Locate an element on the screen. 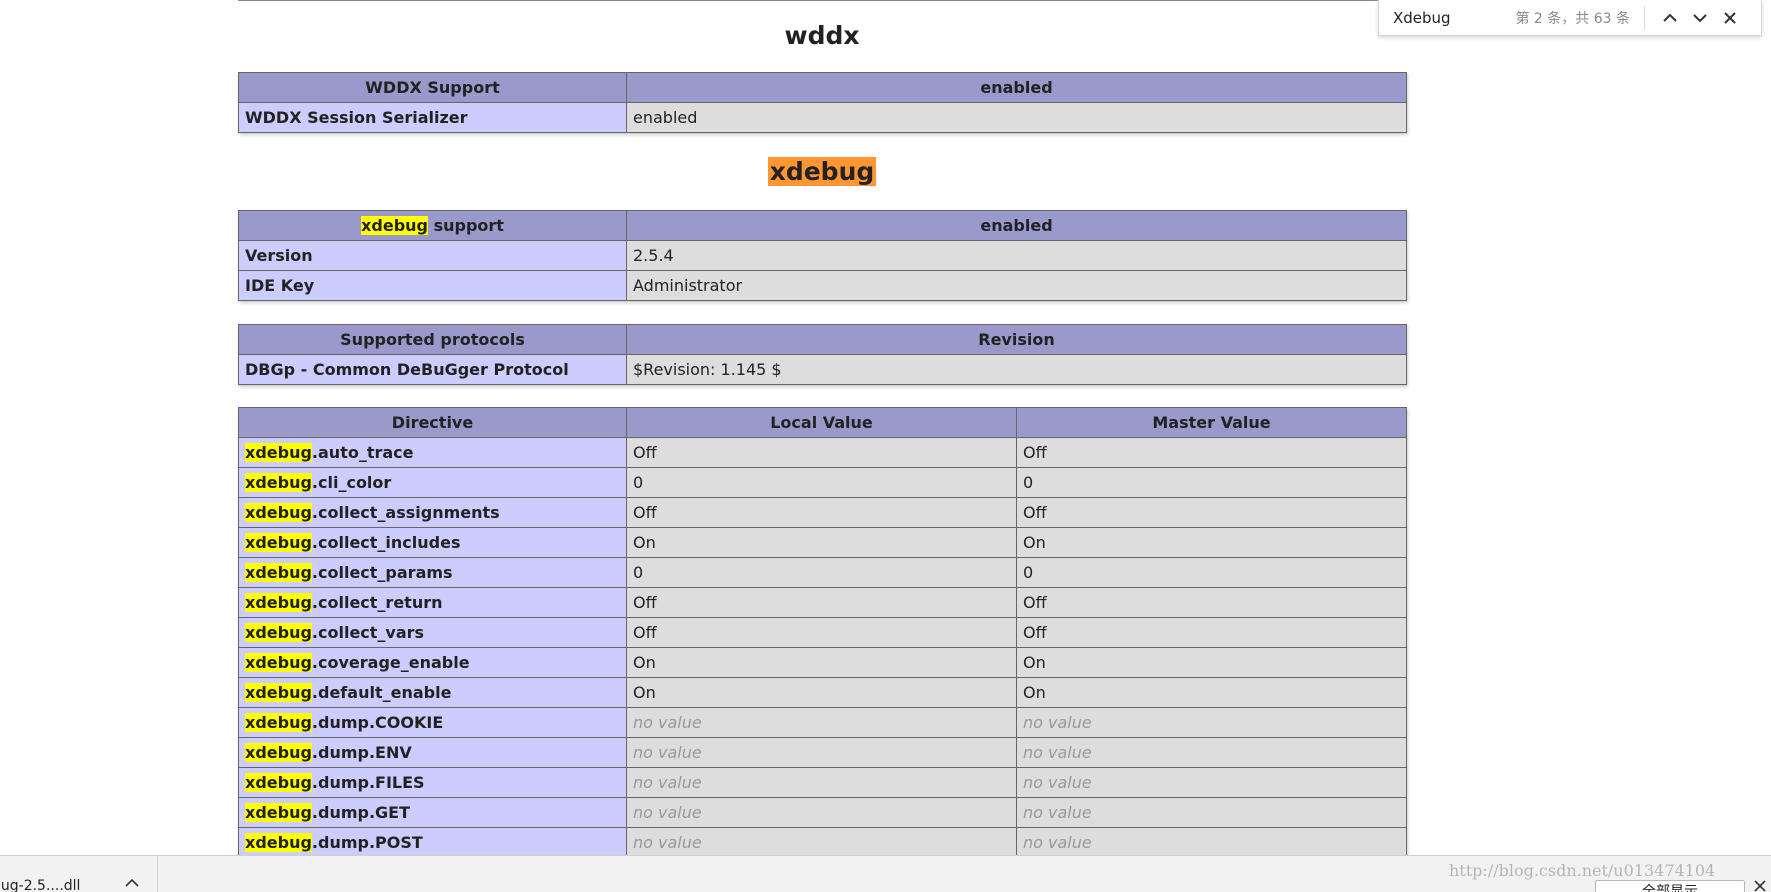  table-row: xdebug.dump.FILES no value no value is located at coordinates (822, 782).